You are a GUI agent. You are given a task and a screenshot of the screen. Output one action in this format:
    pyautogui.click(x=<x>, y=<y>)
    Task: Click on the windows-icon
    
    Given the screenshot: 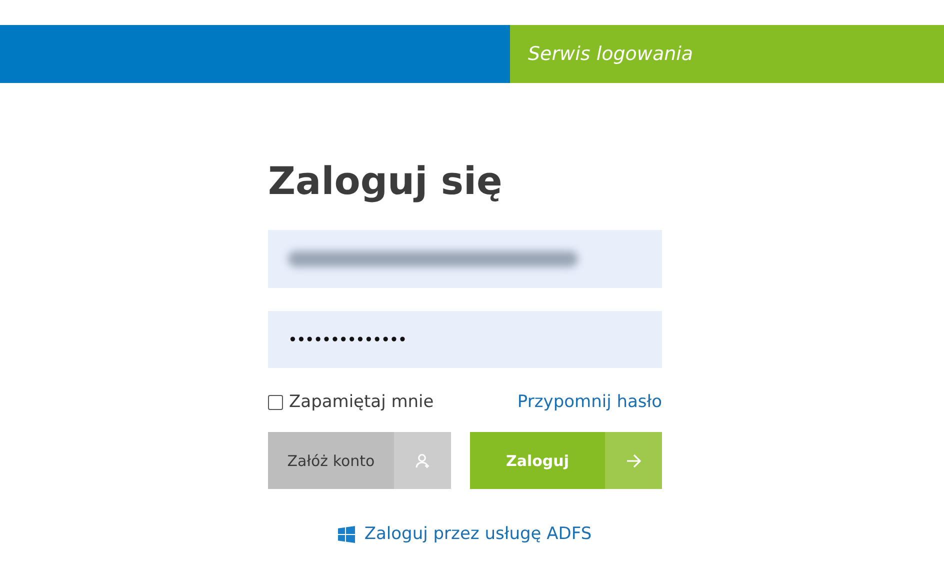 What is the action you would take?
    pyautogui.click(x=347, y=534)
    